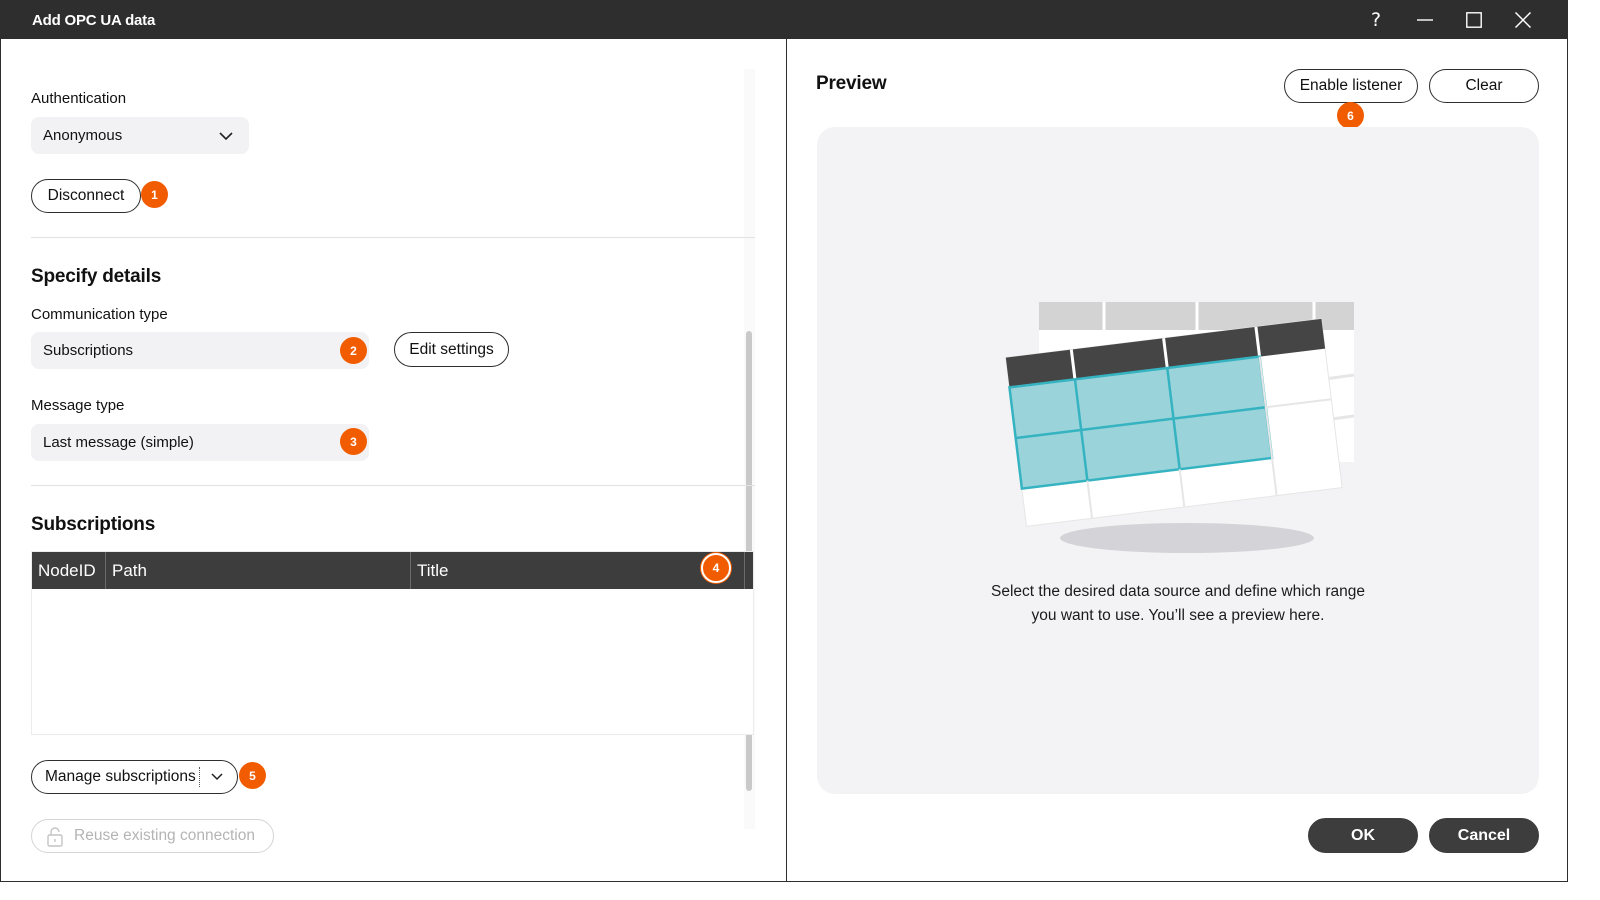  What do you see at coordinates (392, 661) in the screenshot?
I see `table-body` at bounding box center [392, 661].